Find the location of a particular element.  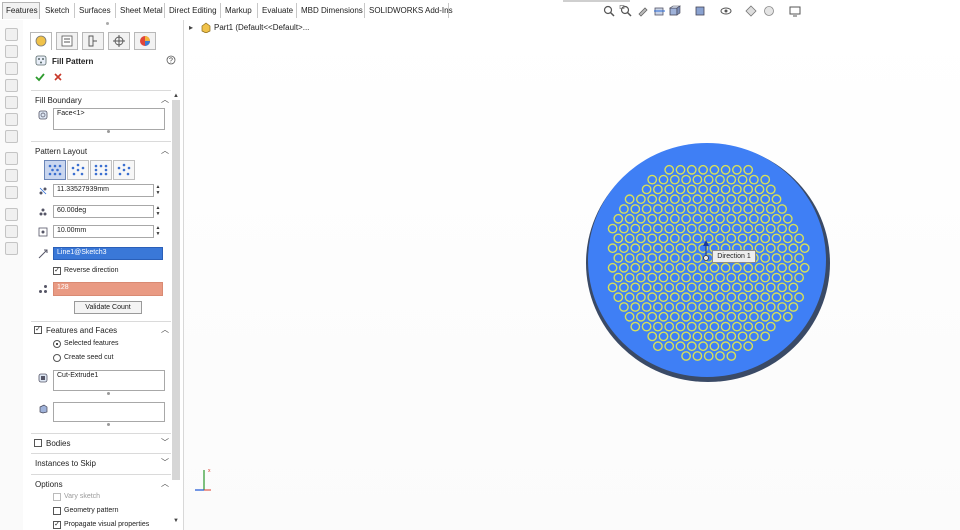

expand-bodies-icon: ﹀ is located at coordinates (165, 443).